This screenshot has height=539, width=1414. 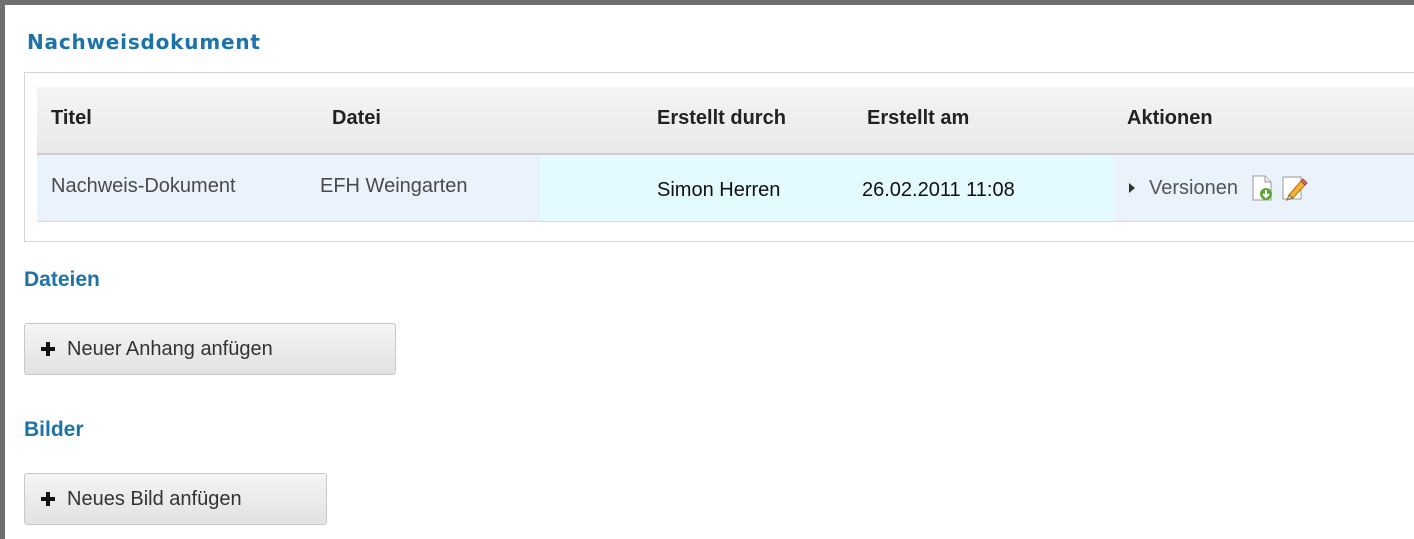 I want to click on cell-erstellt-durch: Simon Herren, so click(x=719, y=190).